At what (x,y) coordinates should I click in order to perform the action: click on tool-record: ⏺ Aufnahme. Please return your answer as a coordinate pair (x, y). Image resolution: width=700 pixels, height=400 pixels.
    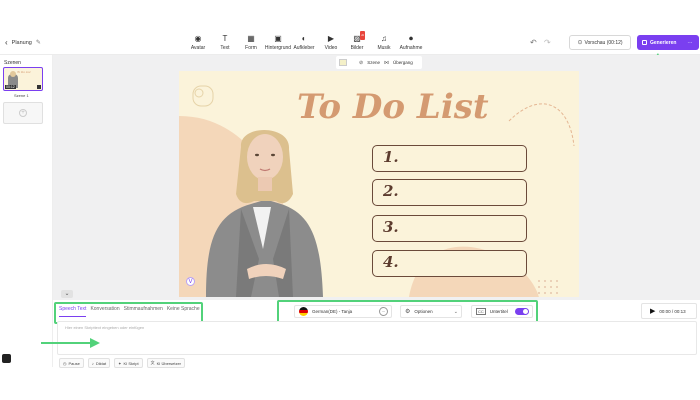
    Looking at the image, I should click on (411, 42).